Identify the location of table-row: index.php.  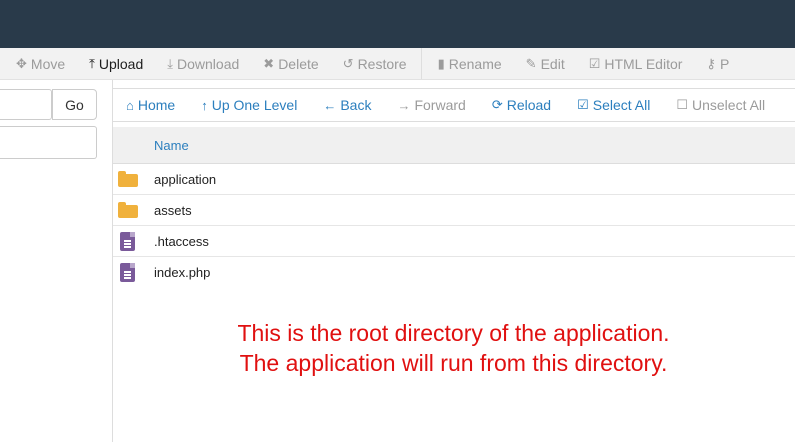
(454, 272).